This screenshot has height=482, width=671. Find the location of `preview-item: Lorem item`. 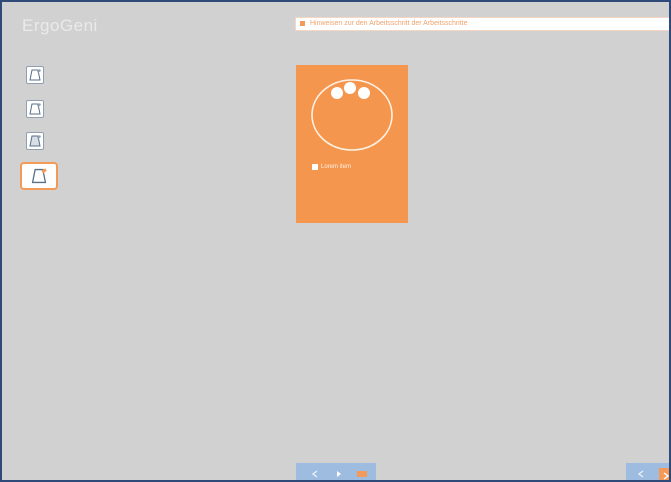

preview-item: Lorem item is located at coordinates (331, 167).